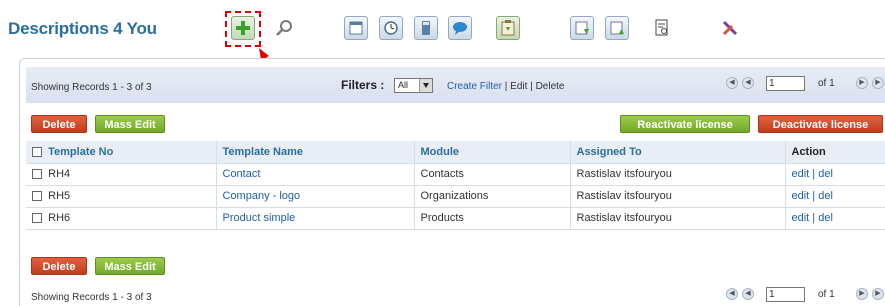  Describe the element at coordinates (492, 174) in the screenshot. I see `module-cell: Contacts` at that location.